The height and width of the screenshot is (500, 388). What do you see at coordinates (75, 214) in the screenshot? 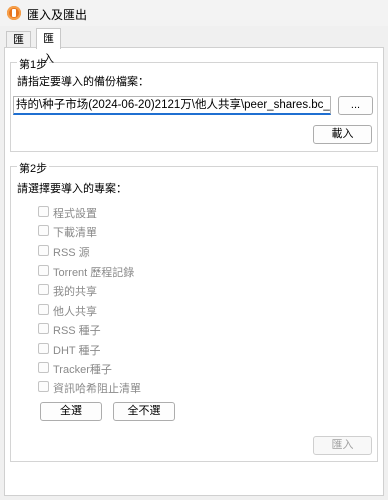
I see `checkbox-label: 程式設置` at bounding box center [75, 214].